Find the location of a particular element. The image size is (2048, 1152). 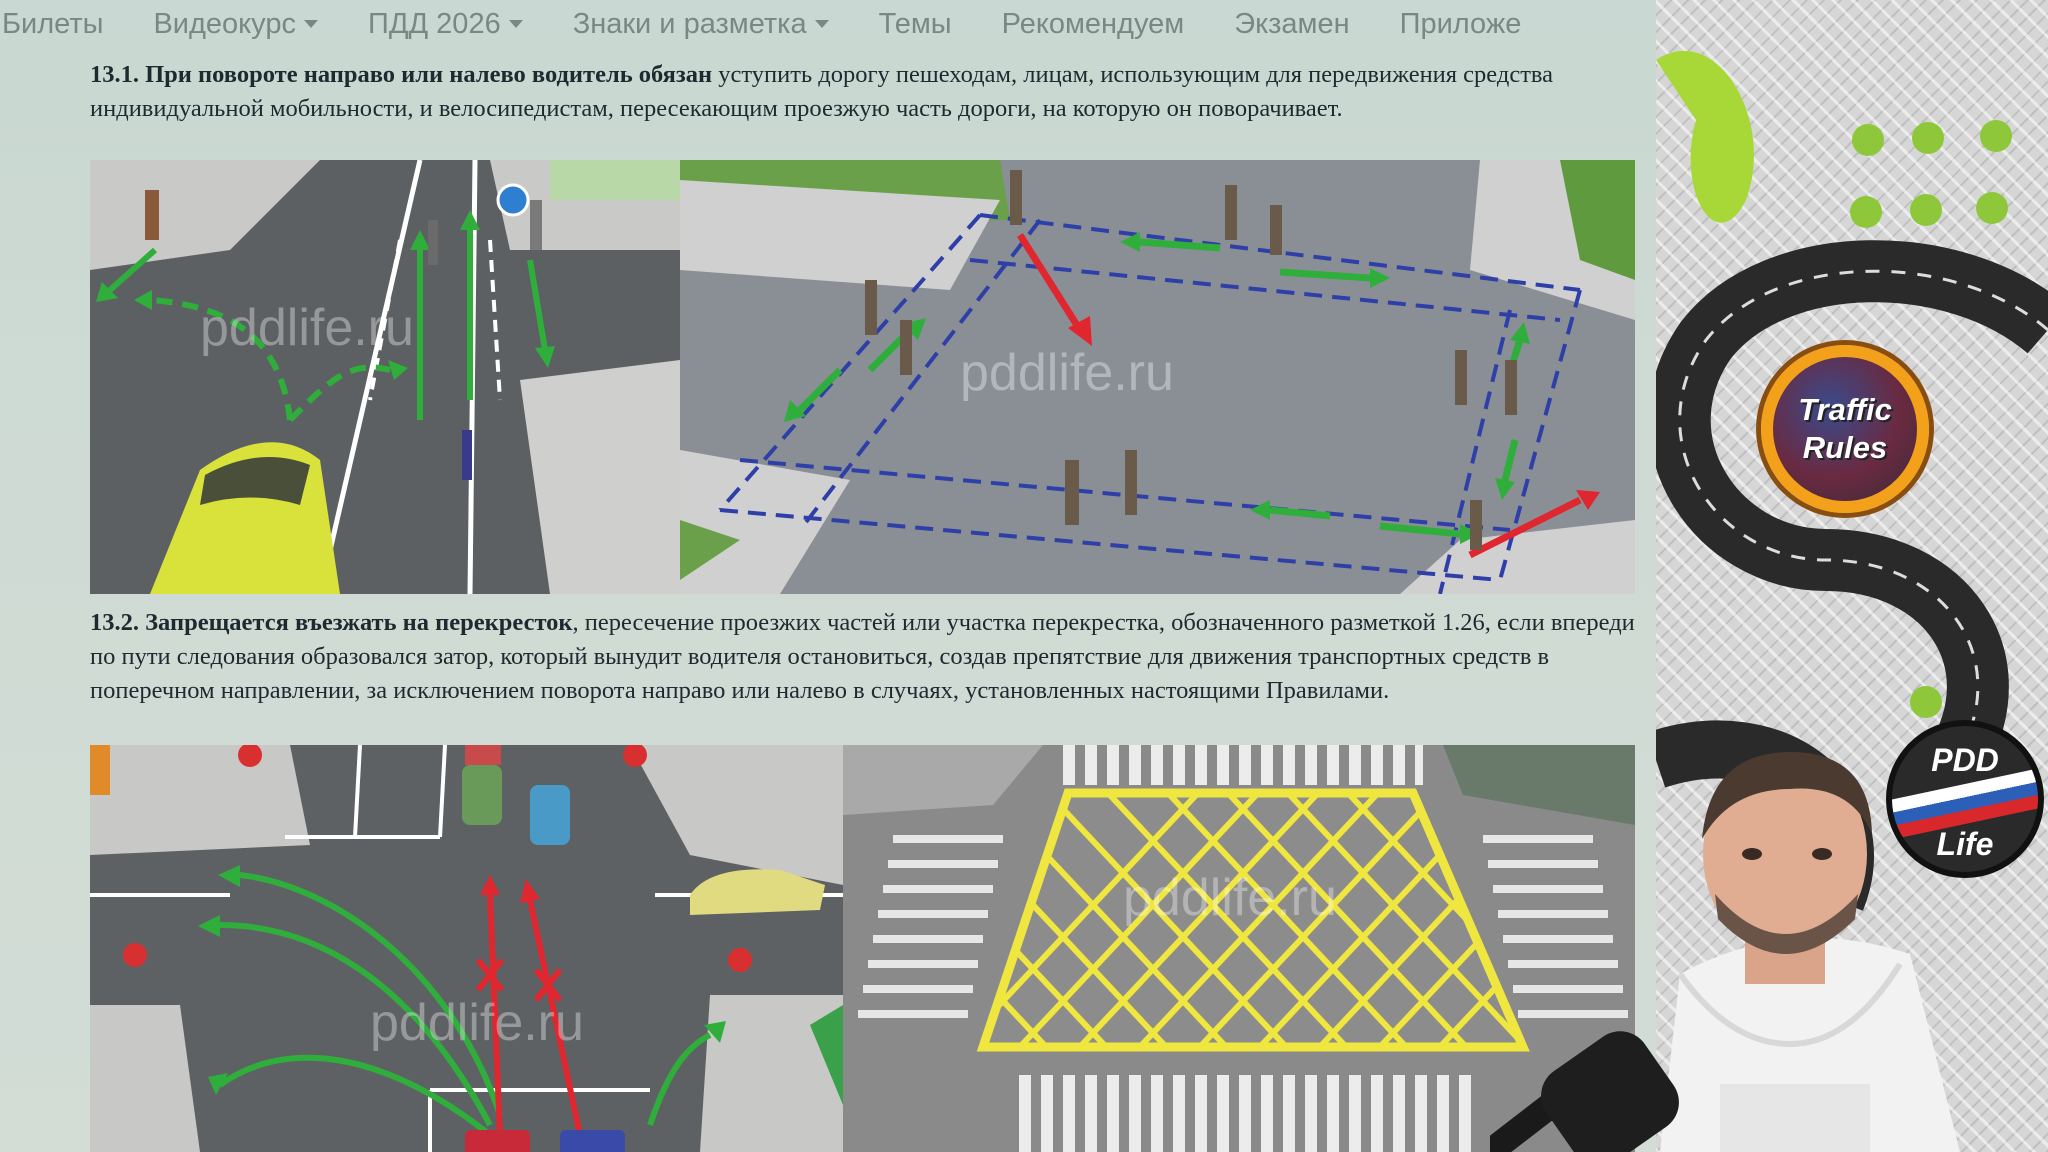

illustration-right-turn-cyclists: pddlife.ru is located at coordinates (385, 377).